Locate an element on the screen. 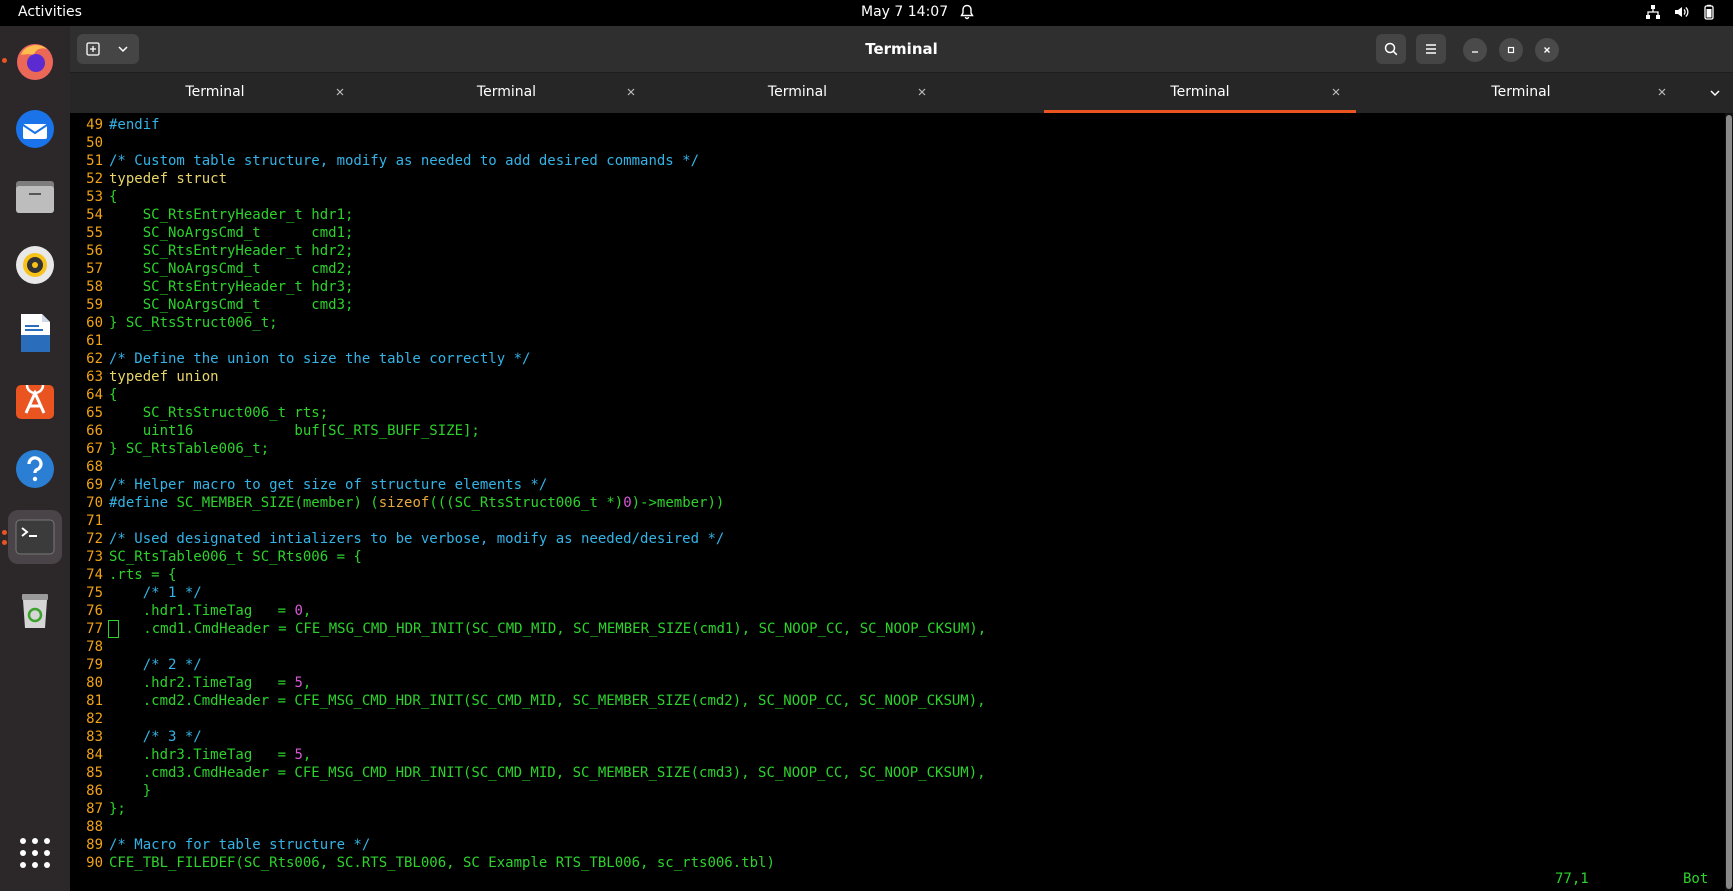 This screenshot has width=1733, height=891. code-token: SC_RtsEntryHeader_t hdr3; is located at coordinates (231, 287).